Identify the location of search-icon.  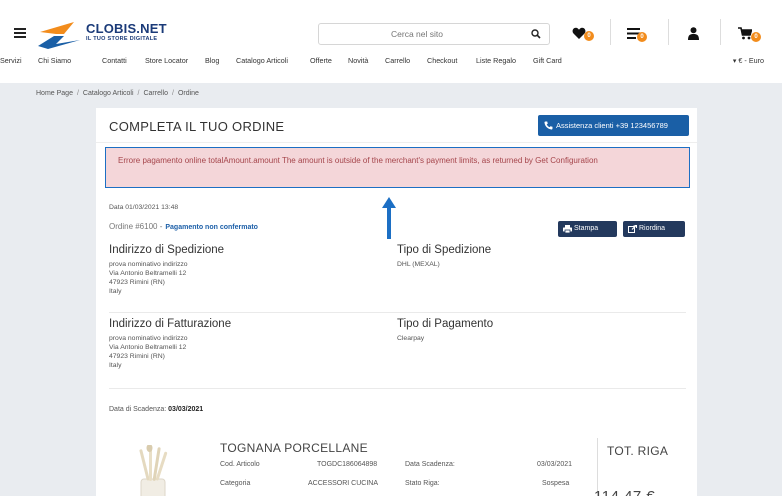
(536, 34).